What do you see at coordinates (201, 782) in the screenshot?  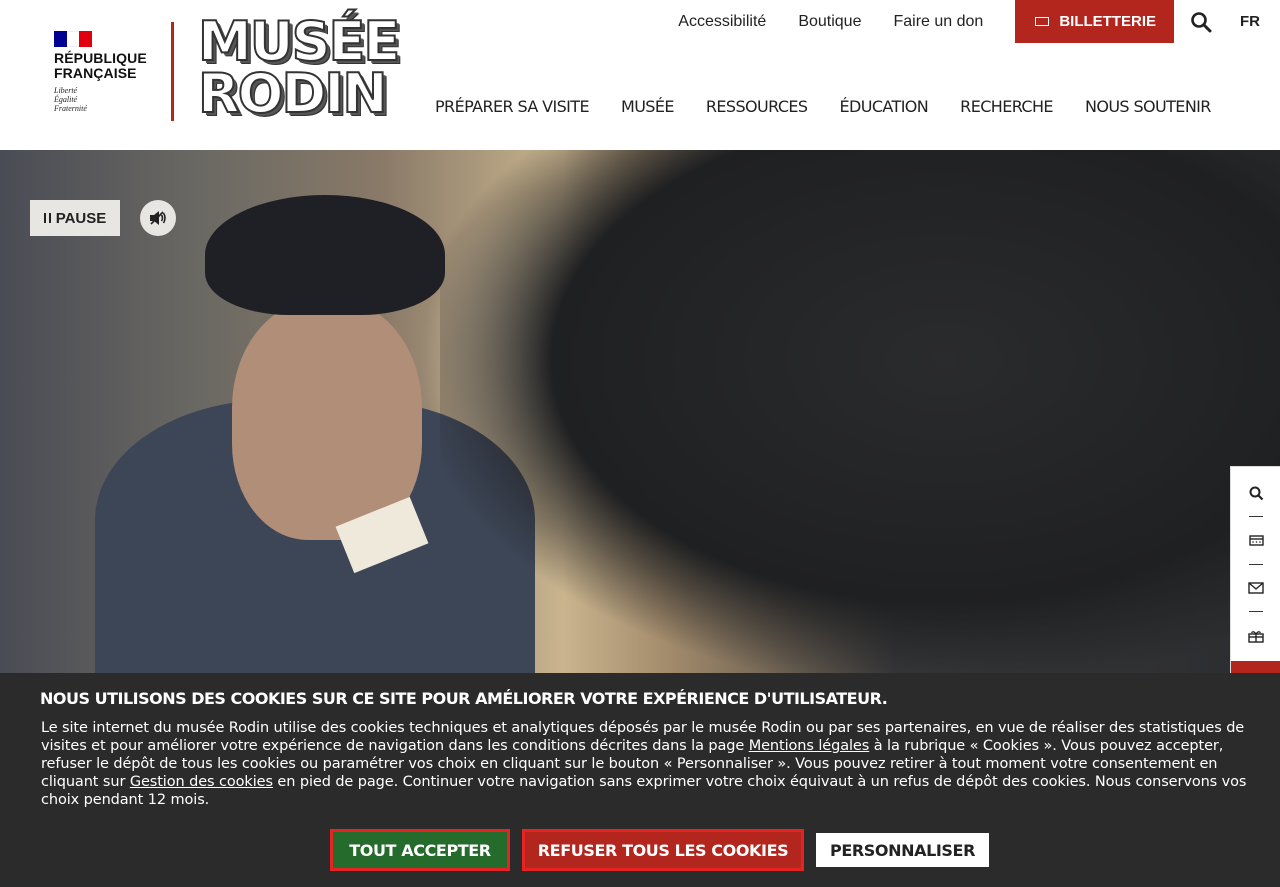 I see `cookie-management-link: Gestion des cookies` at bounding box center [201, 782].